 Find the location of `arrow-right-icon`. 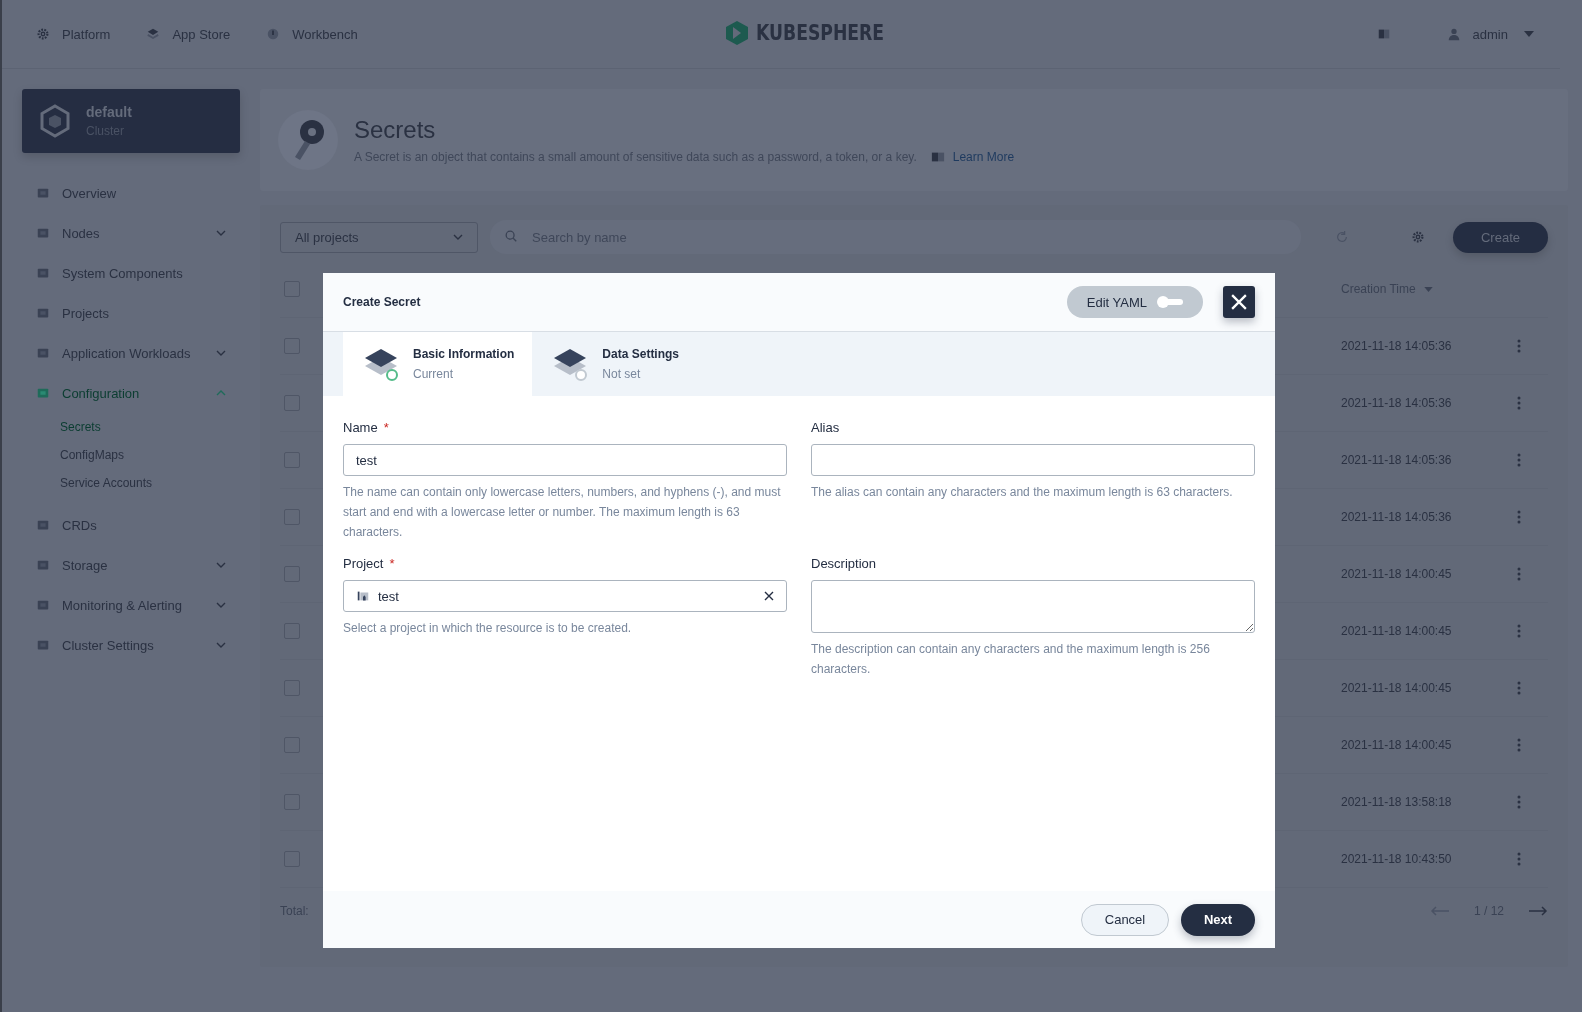

arrow-right-icon is located at coordinates (1538, 911).